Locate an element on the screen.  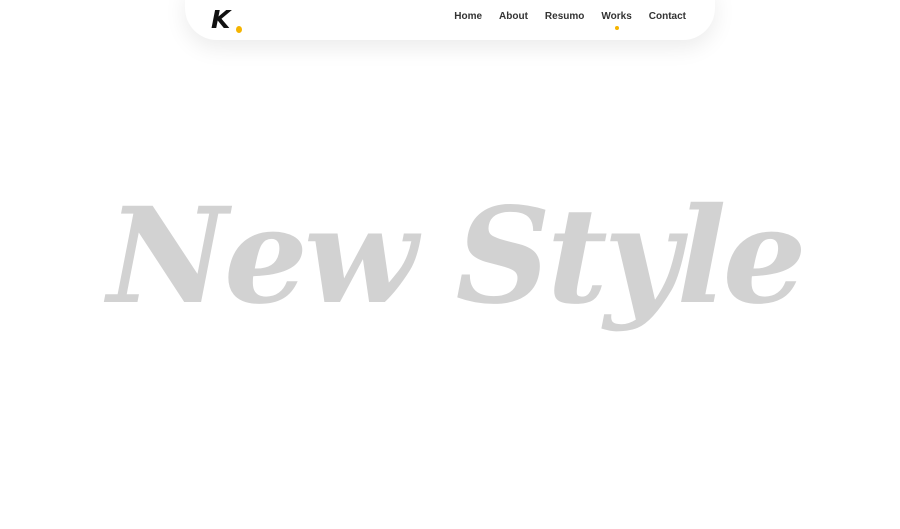
nav-item-about: About is located at coordinates (513, 17).